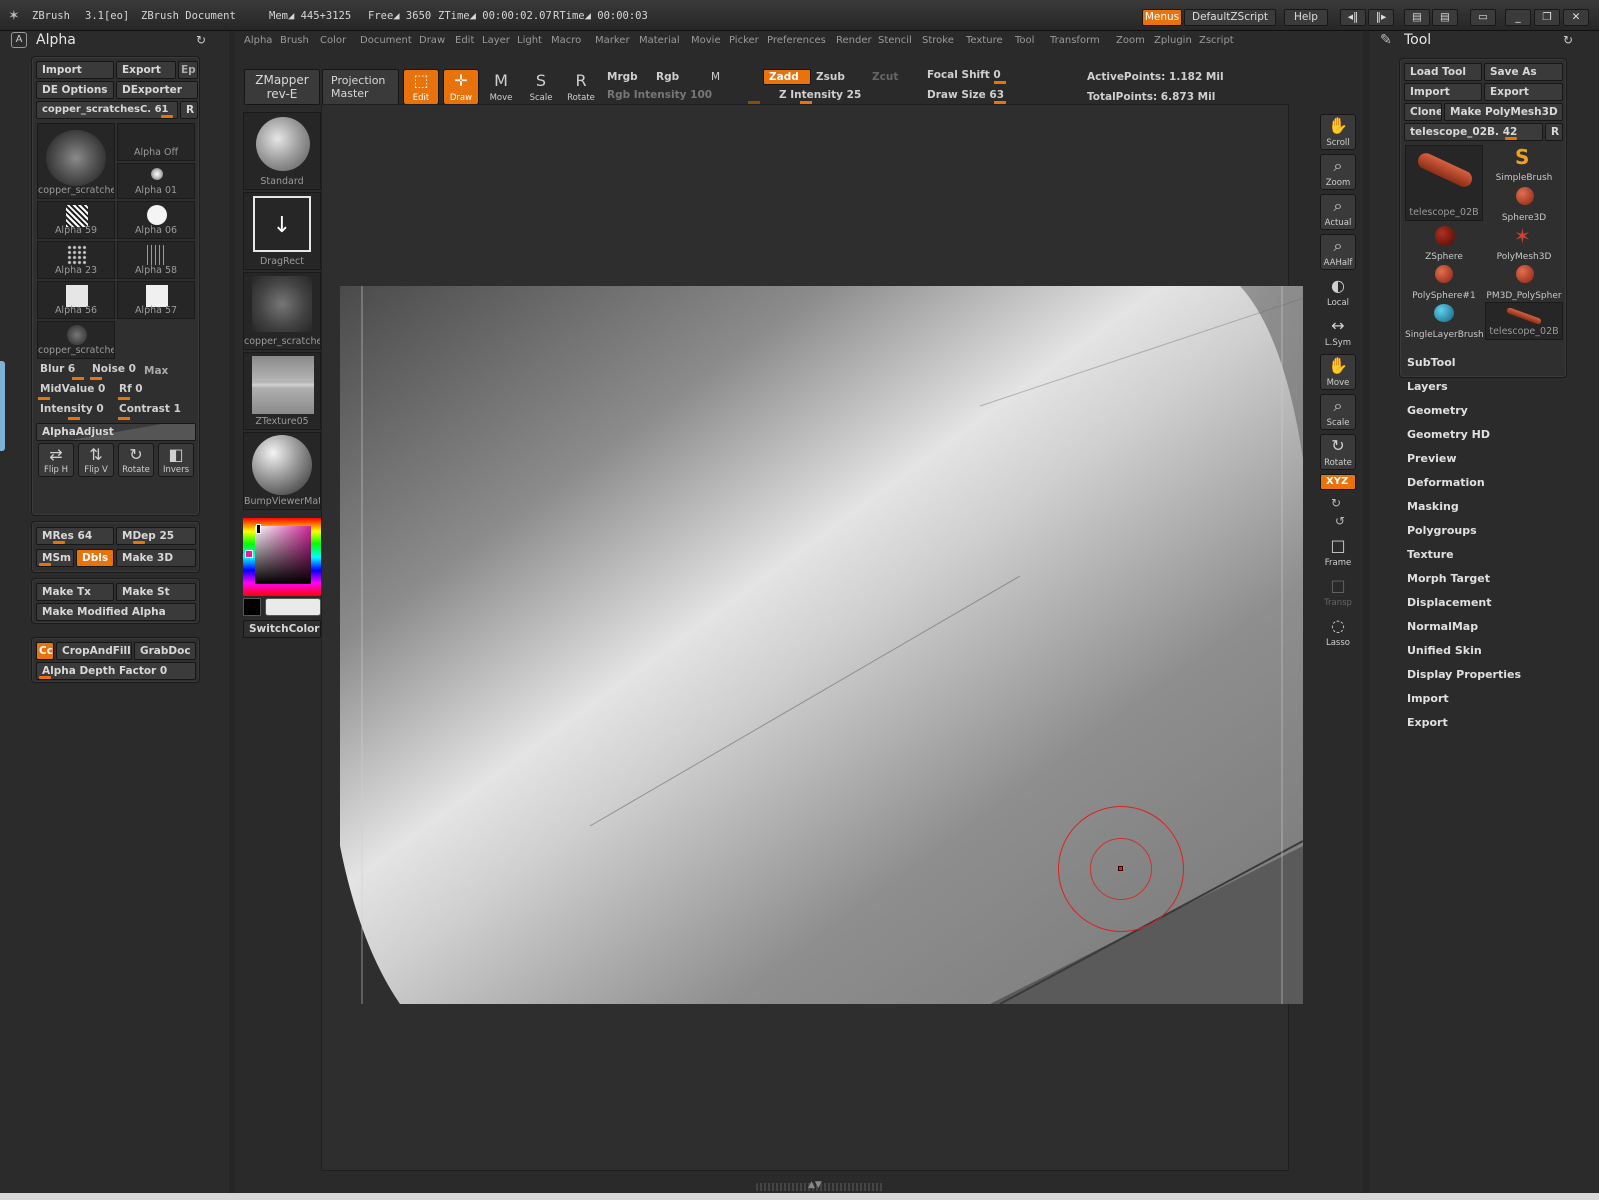 The height and width of the screenshot is (1200, 1599). I want to click on menu-zoom: Zoom, so click(1130, 40).